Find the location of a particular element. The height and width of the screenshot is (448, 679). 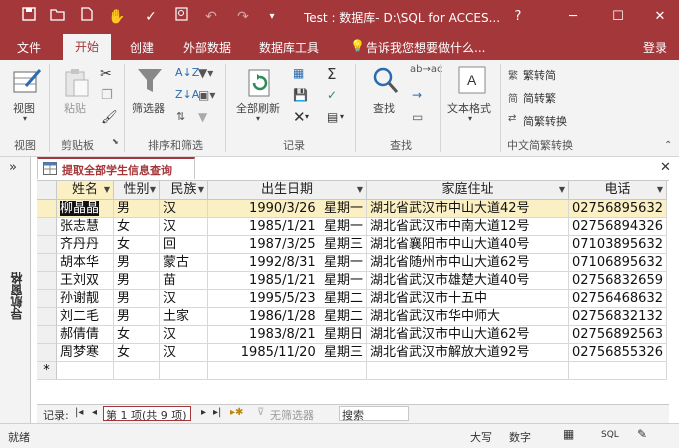

table-cell: 孙谢靓 is located at coordinates (85, 299).